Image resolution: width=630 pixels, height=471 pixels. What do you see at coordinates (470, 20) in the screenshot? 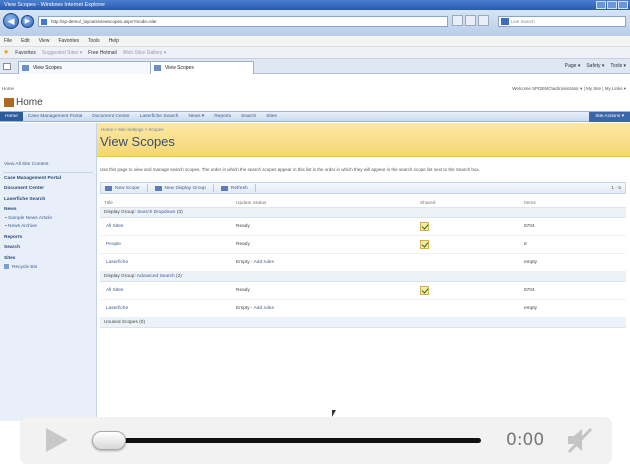
I see `refresh-icon` at bounding box center [470, 20].